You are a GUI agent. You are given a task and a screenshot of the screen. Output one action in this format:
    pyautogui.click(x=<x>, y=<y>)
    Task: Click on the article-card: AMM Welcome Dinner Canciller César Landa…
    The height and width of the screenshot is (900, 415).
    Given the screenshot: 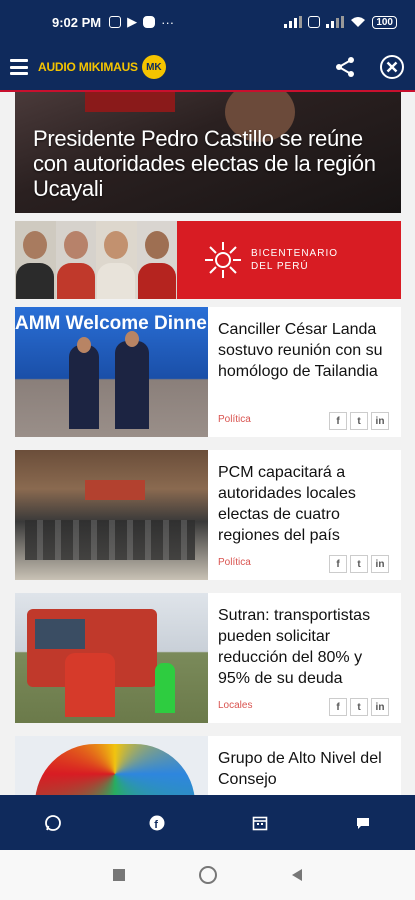 What is the action you would take?
    pyautogui.click(x=208, y=372)
    